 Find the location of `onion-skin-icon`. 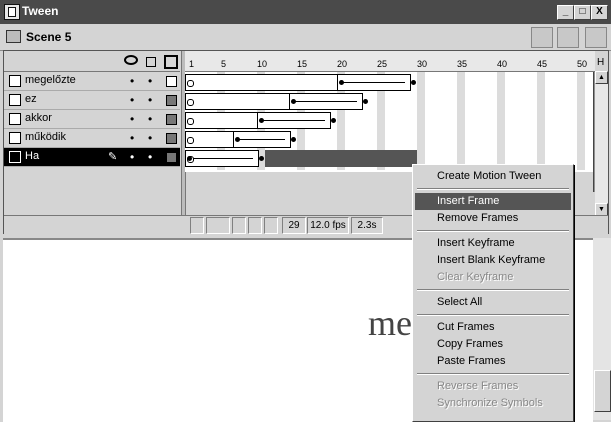

onion-skin-icon is located at coordinates (218, 225).